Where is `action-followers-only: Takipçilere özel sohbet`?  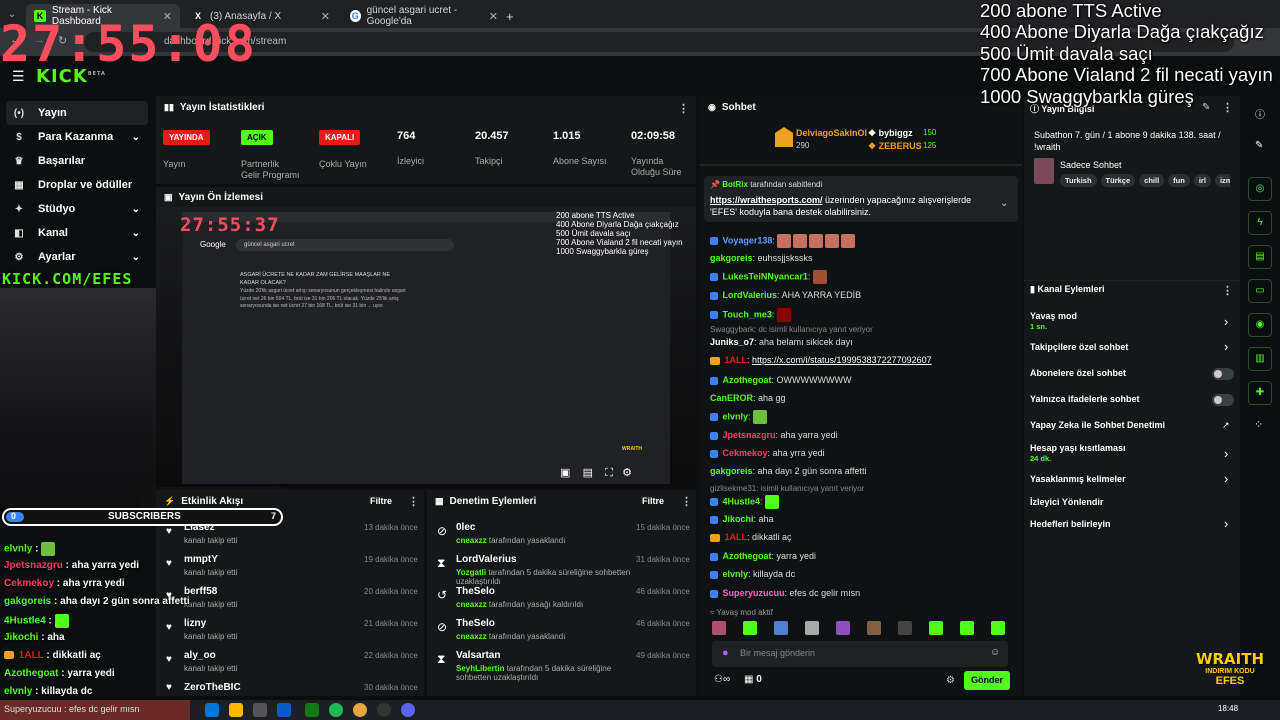 action-followers-only: Takipçilere özel sohbet is located at coordinates (1079, 347).